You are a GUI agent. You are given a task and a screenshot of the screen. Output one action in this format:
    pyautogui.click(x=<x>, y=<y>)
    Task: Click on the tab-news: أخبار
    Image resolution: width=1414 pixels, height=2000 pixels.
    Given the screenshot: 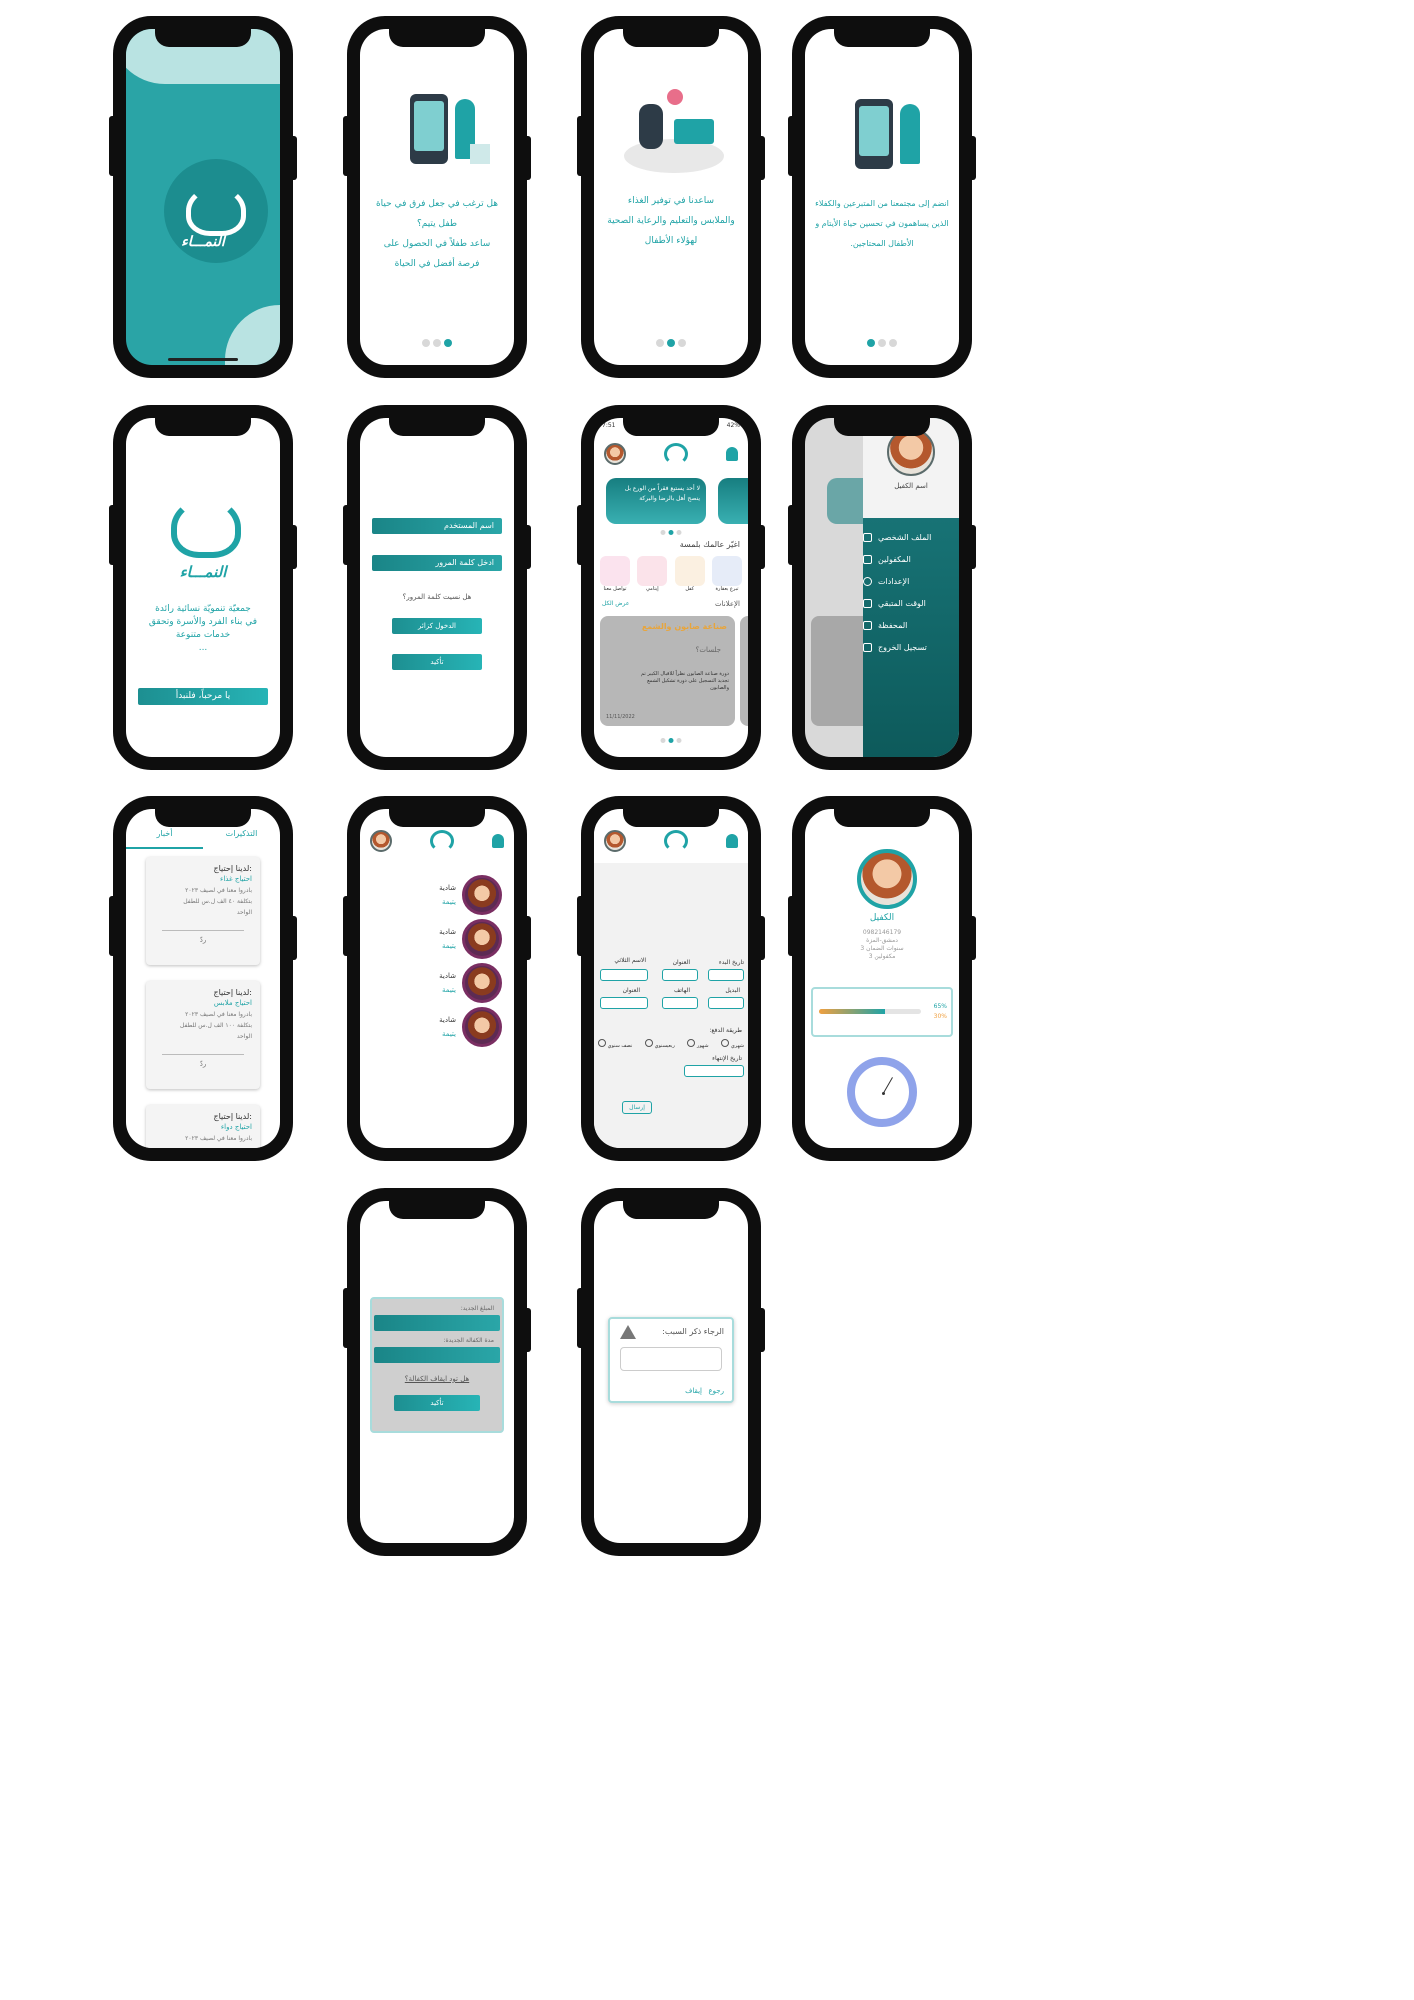 What is the action you would take?
    pyautogui.click(x=164, y=839)
    